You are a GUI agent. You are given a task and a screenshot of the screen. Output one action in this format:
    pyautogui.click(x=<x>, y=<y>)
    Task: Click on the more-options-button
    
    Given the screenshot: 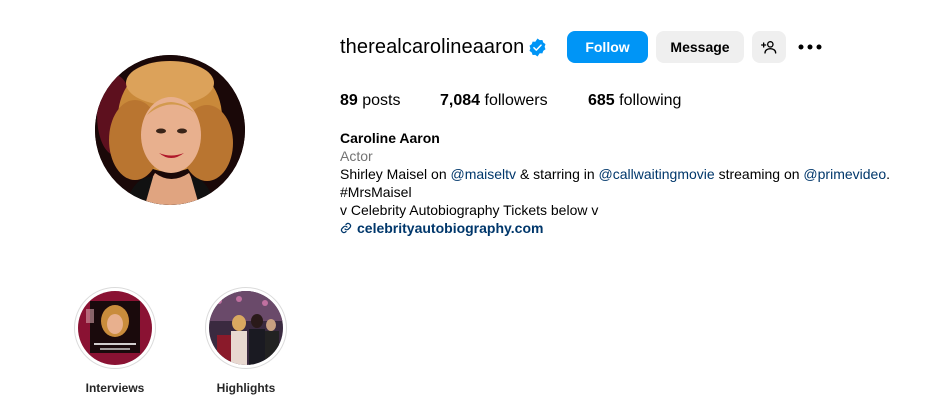 What is the action you would take?
    pyautogui.click(x=810, y=47)
    